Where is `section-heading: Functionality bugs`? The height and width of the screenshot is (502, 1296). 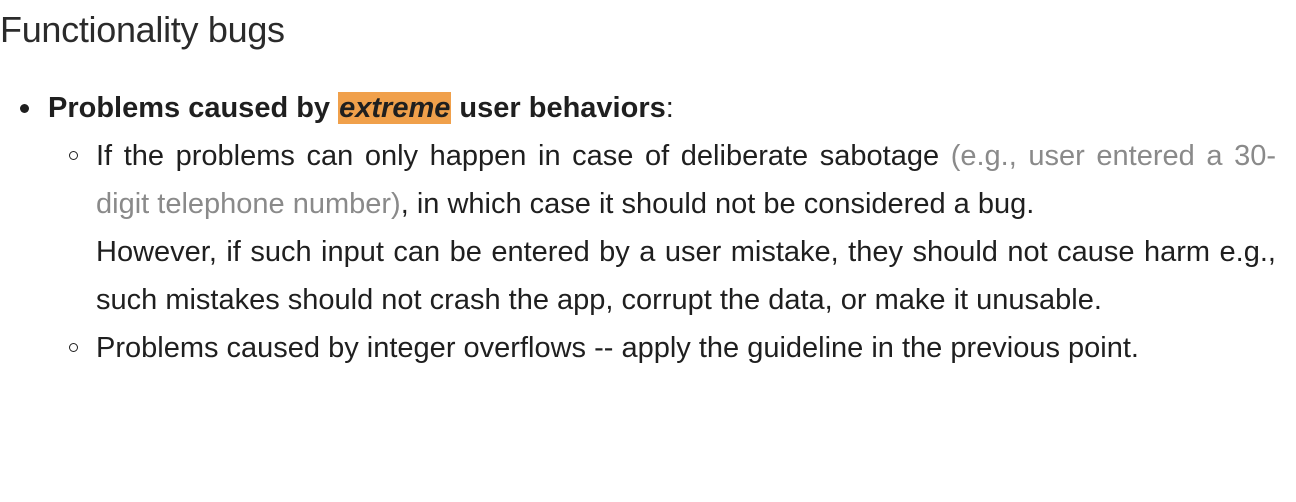 section-heading: Functionality bugs is located at coordinates (142, 29).